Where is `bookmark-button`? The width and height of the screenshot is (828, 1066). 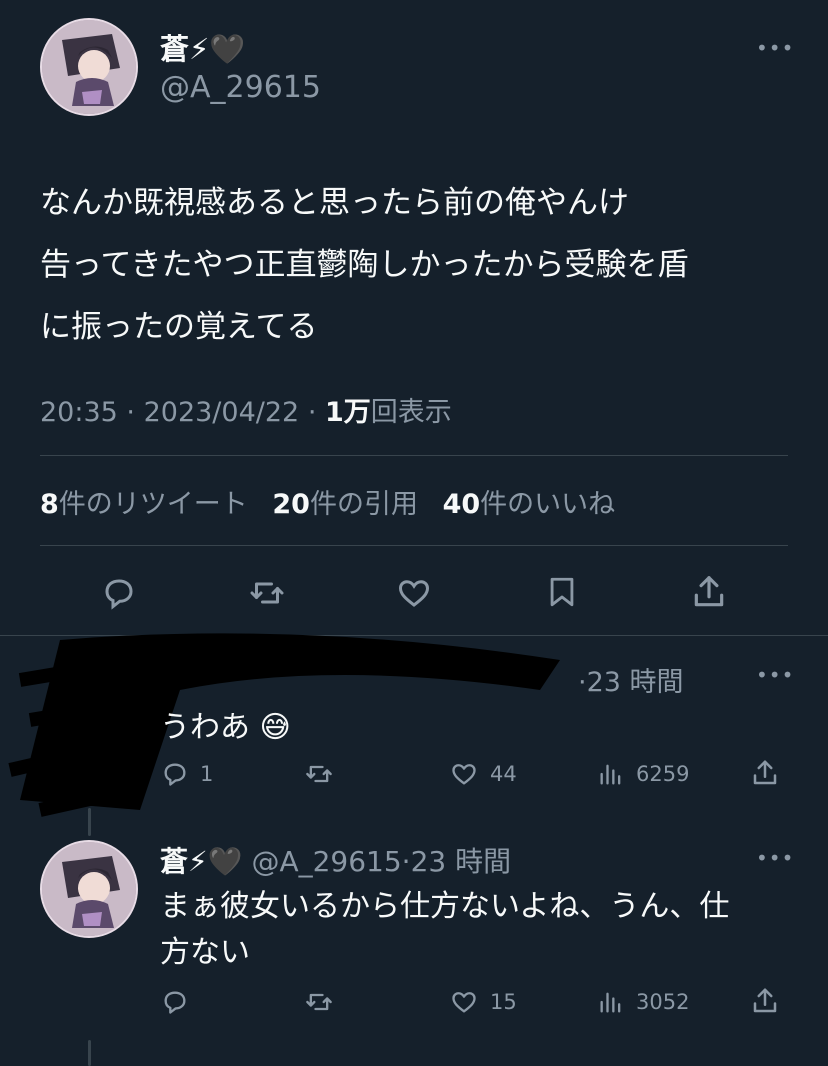
bookmark-button is located at coordinates (562, 594).